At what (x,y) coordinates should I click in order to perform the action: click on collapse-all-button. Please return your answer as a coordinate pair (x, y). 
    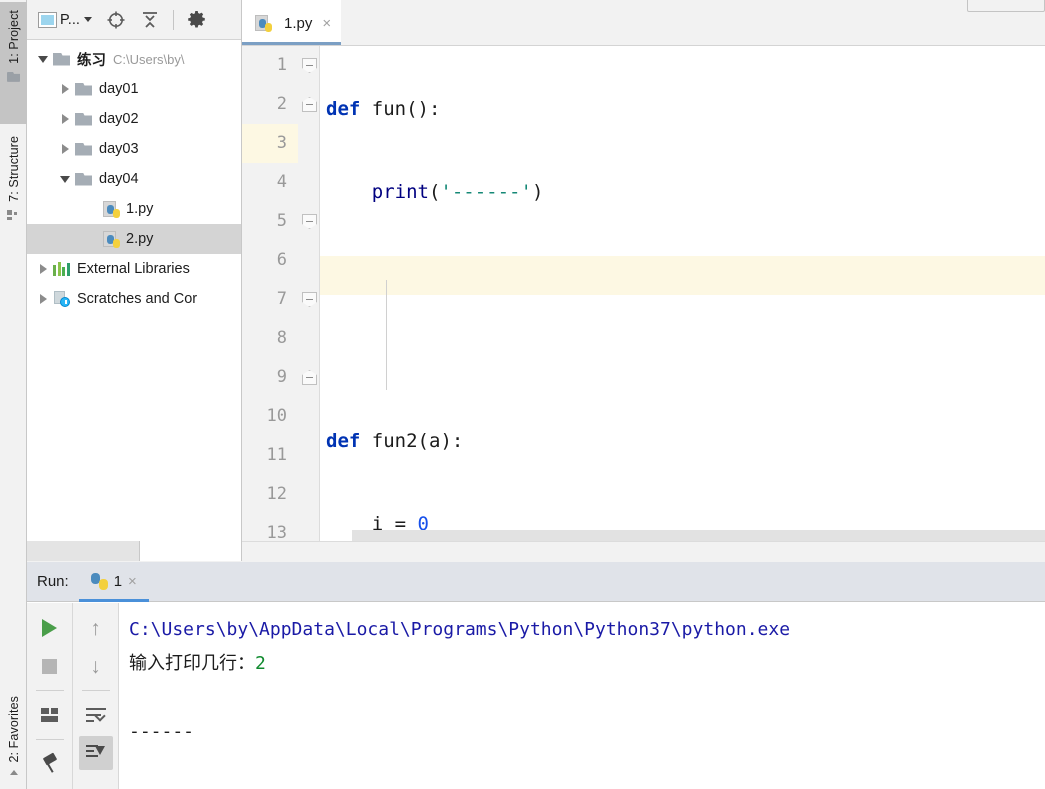
    Looking at the image, I should click on (150, 20).